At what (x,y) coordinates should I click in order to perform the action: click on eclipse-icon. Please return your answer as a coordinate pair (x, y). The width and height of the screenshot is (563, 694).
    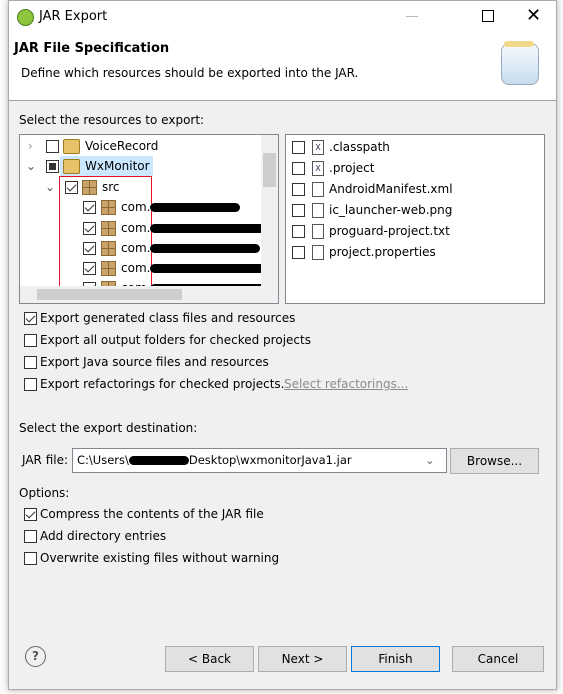
    Looking at the image, I should click on (25, 17).